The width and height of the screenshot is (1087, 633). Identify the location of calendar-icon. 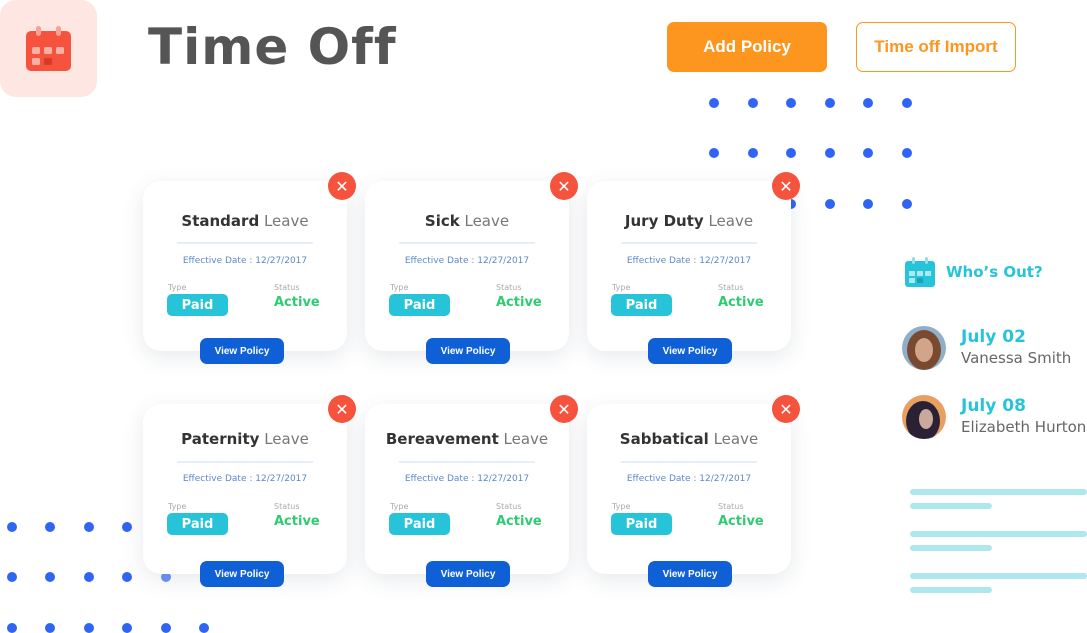
(48, 48).